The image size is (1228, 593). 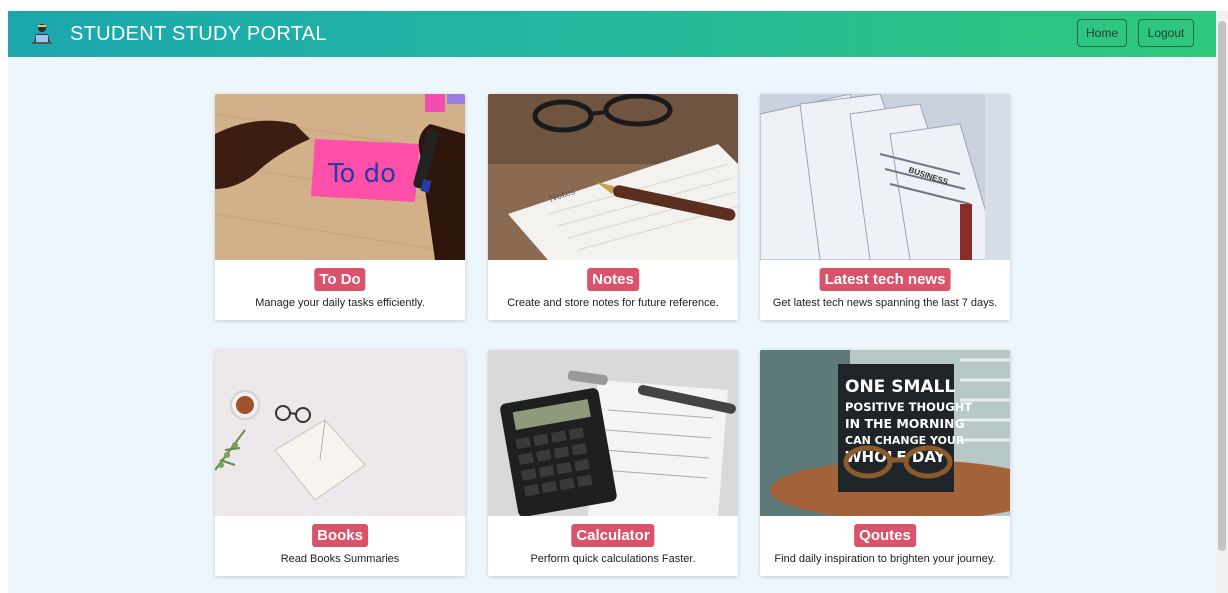 I want to click on todo-description: Manage your daily tasks efficiently., so click(x=340, y=303).